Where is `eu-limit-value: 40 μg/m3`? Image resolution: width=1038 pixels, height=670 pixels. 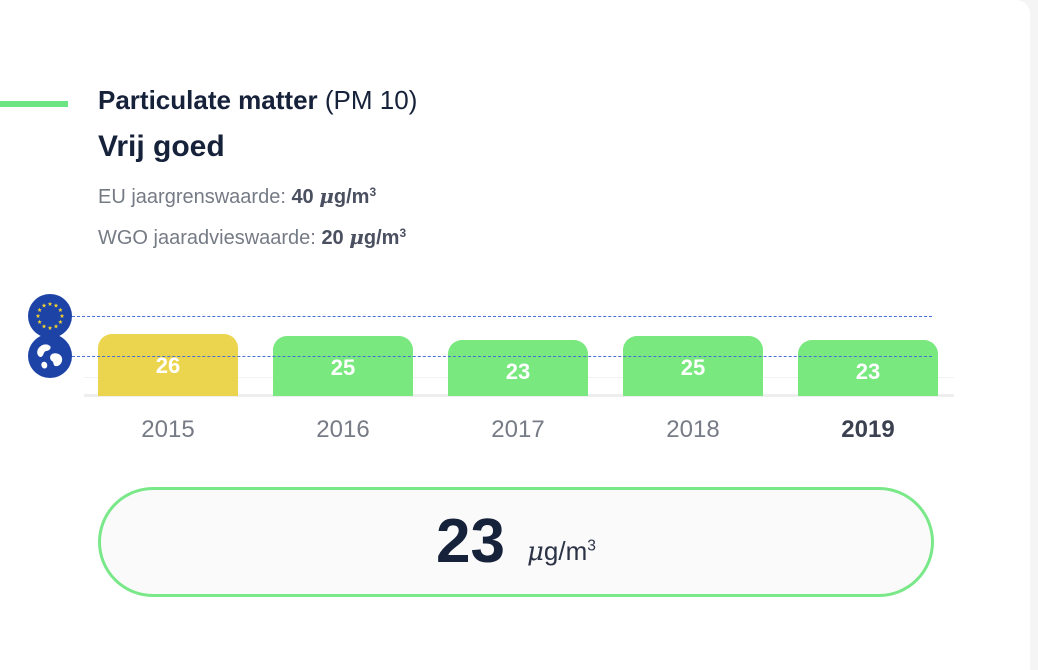 eu-limit-value: 40 μg/m3 is located at coordinates (334, 196).